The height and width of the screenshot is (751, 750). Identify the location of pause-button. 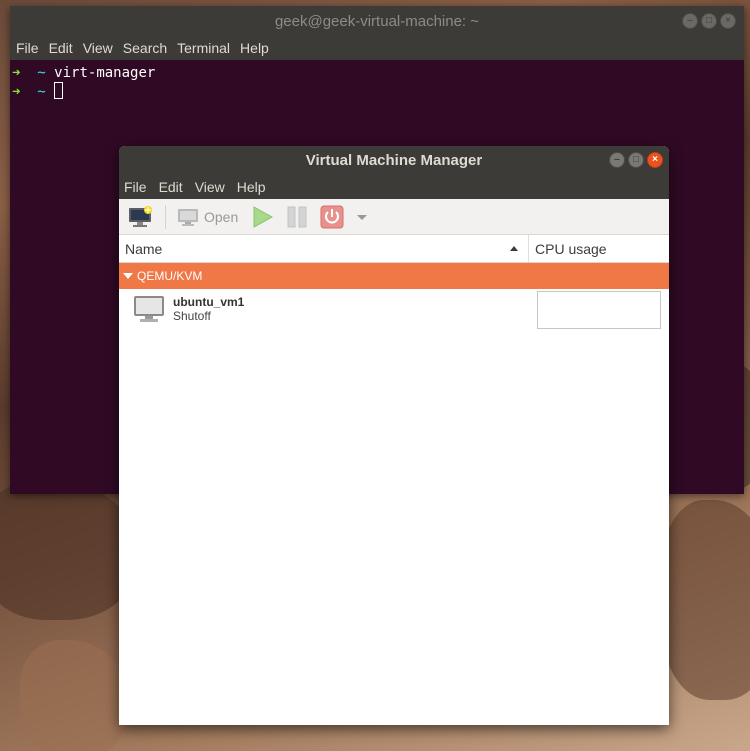
(297, 217).